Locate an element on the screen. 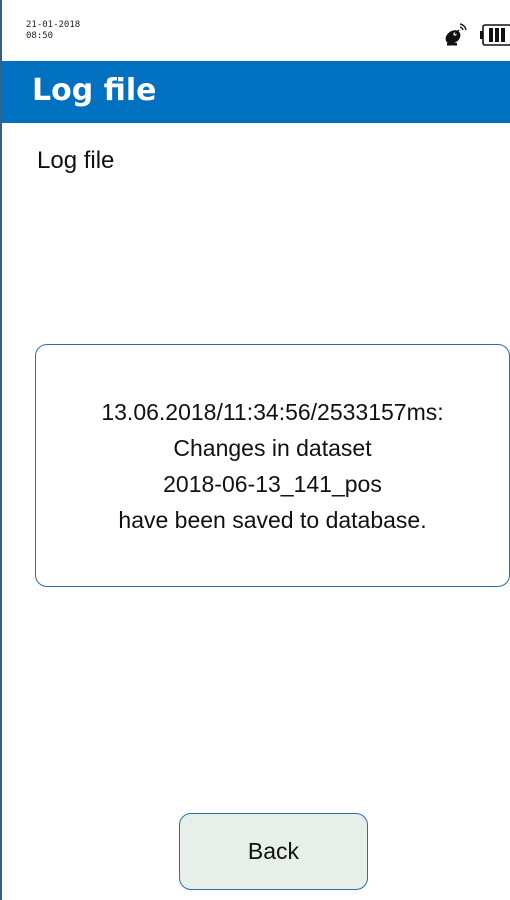  log-message-line: Changes in dataset is located at coordinates (272, 447).